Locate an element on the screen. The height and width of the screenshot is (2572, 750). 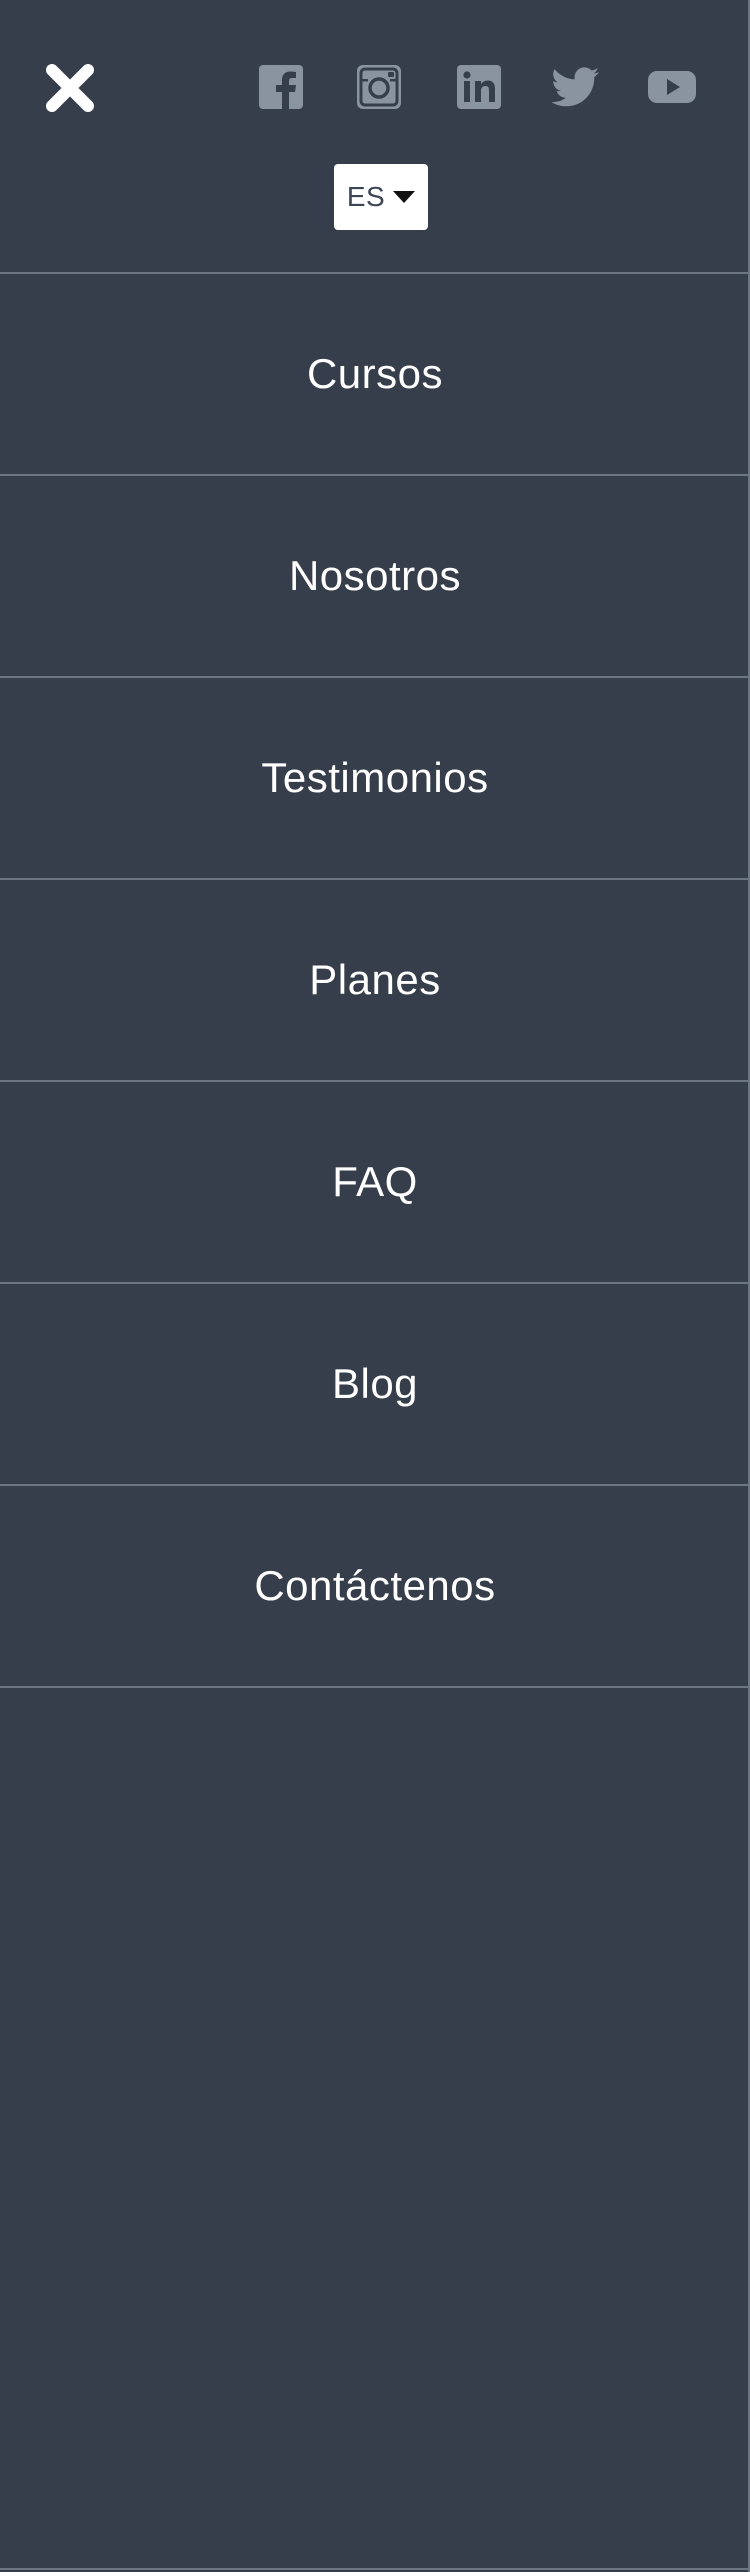
menu-item-label: Cursos is located at coordinates (375, 373).